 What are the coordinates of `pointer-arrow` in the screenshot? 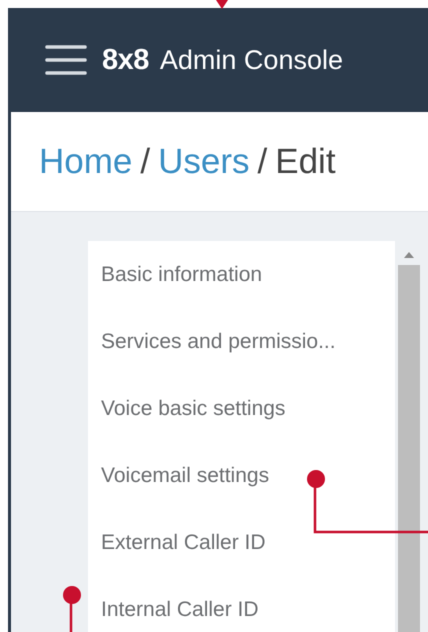 It's located at (222, 4).